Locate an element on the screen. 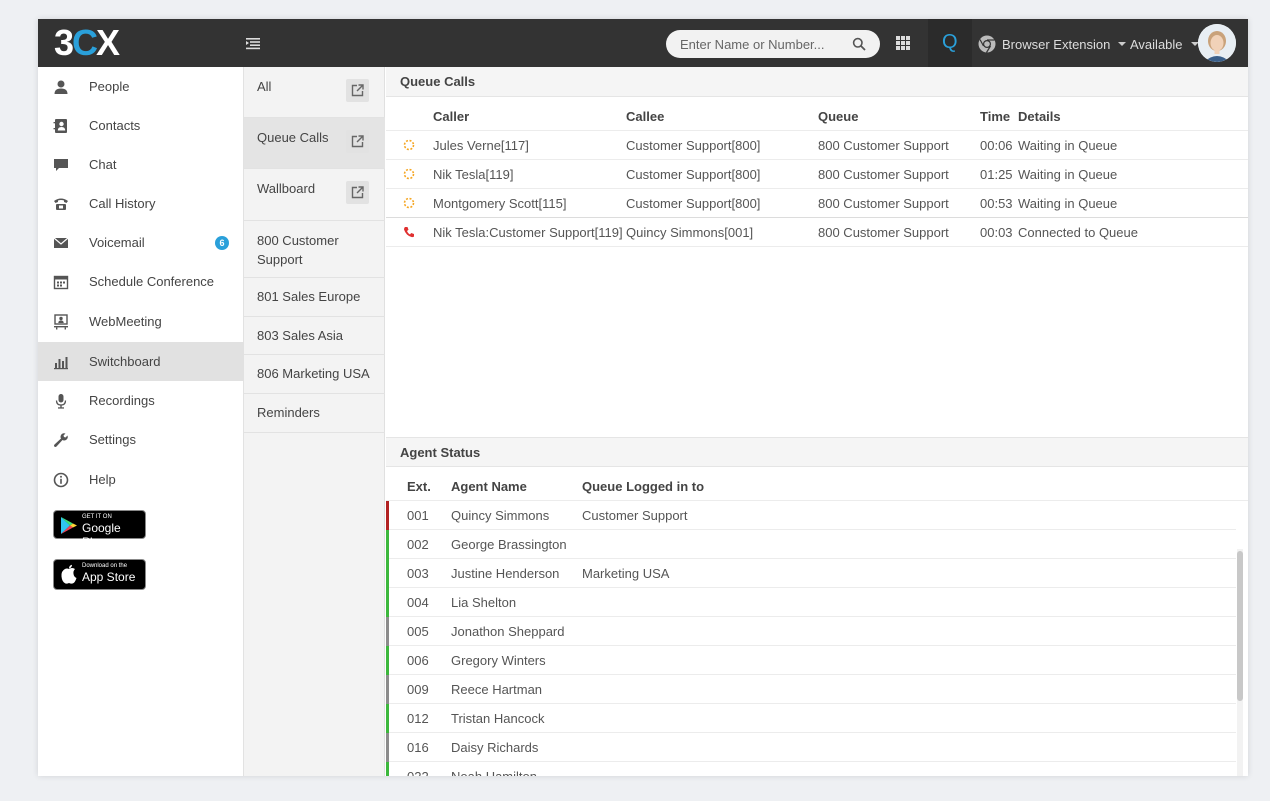 This screenshot has width=1270, height=801. search-icon is located at coordinates (859, 44).